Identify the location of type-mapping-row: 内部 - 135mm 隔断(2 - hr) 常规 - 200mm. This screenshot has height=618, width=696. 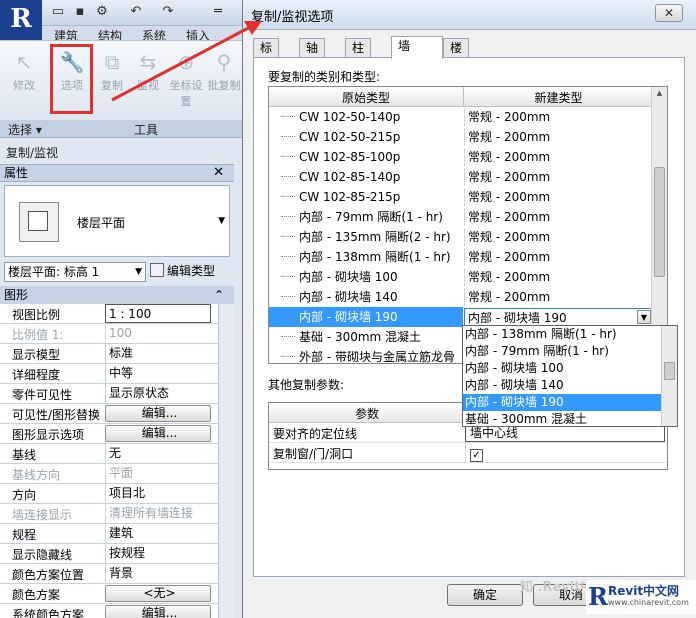
(461, 237).